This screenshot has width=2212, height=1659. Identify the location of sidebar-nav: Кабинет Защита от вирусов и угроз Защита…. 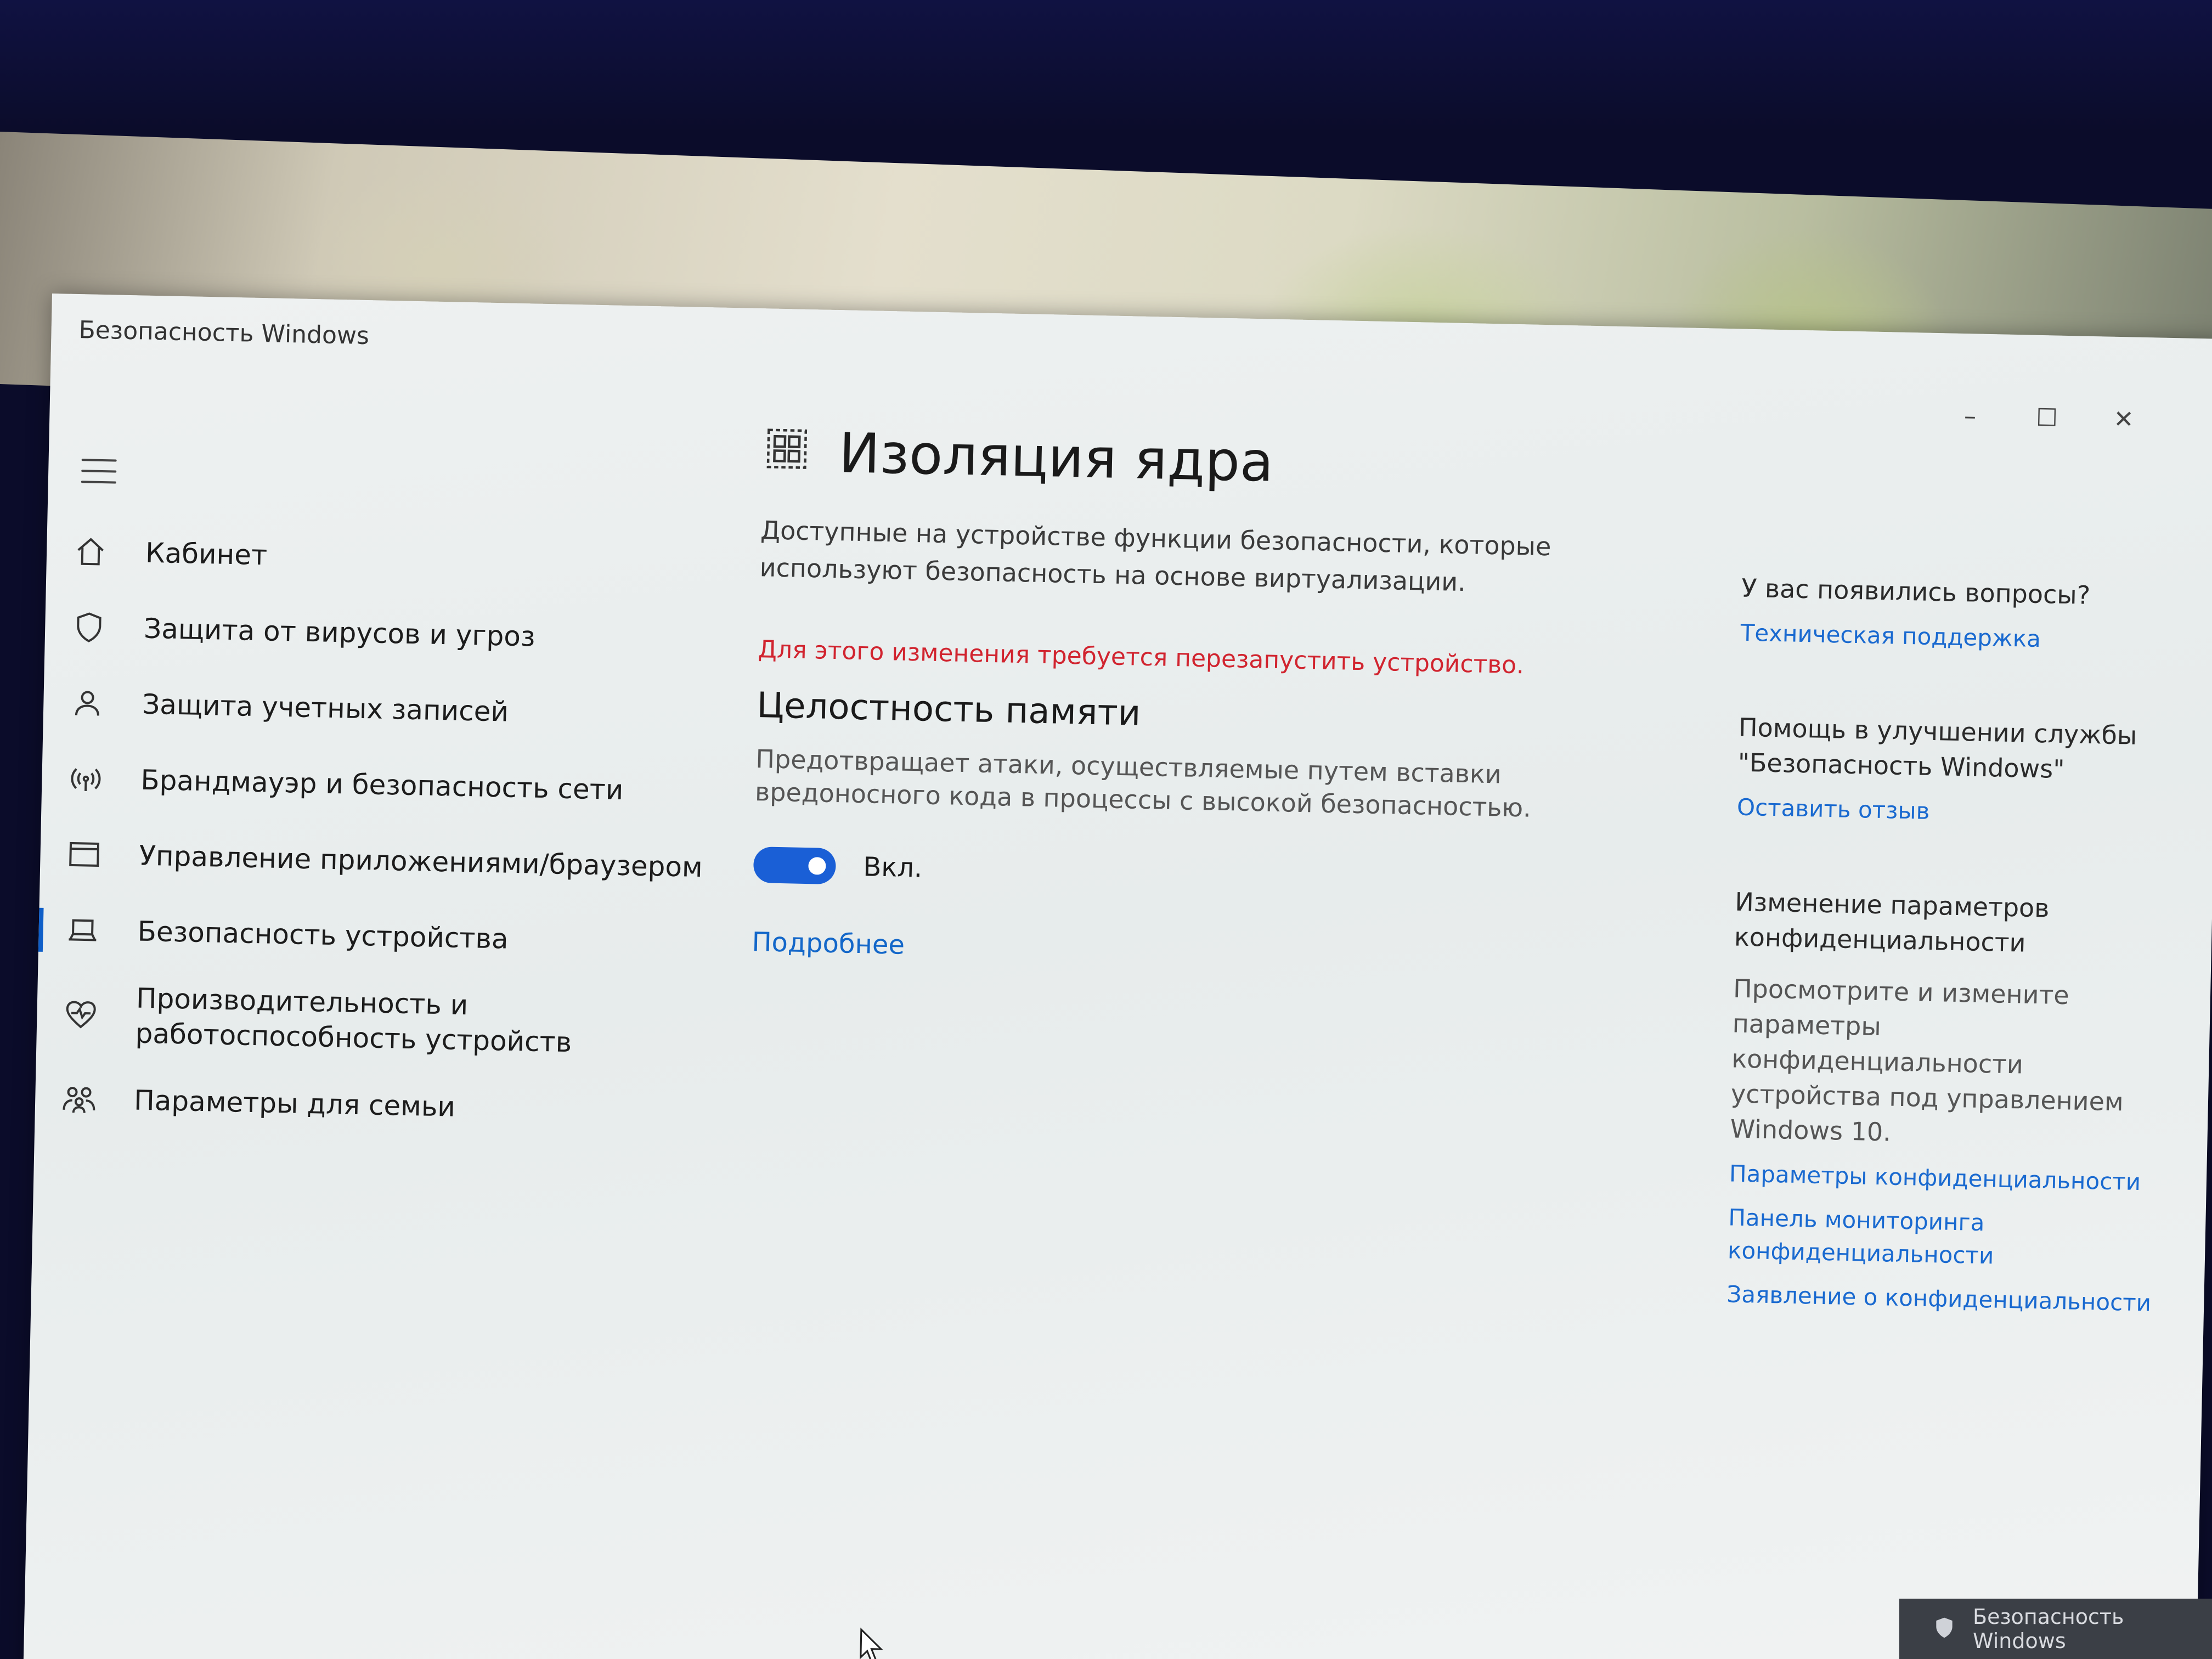
(381, 831).